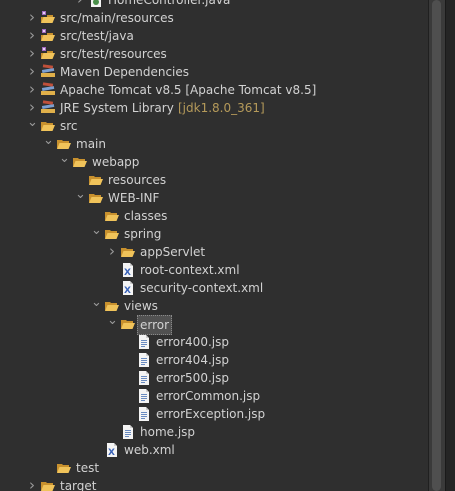 This screenshot has height=491, width=455. I want to click on tree-item-label: src/test/resources, so click(113, 54).